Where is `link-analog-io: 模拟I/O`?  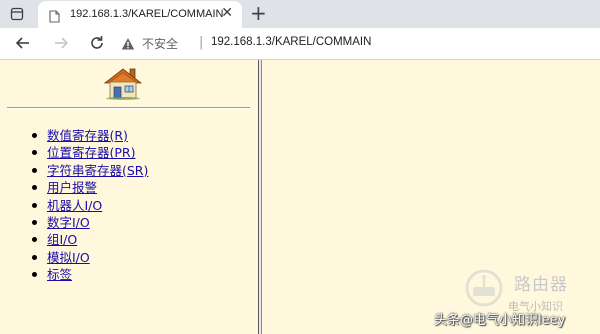
link-analog-io: 模拟I/O is located at coordinates (68, 257).